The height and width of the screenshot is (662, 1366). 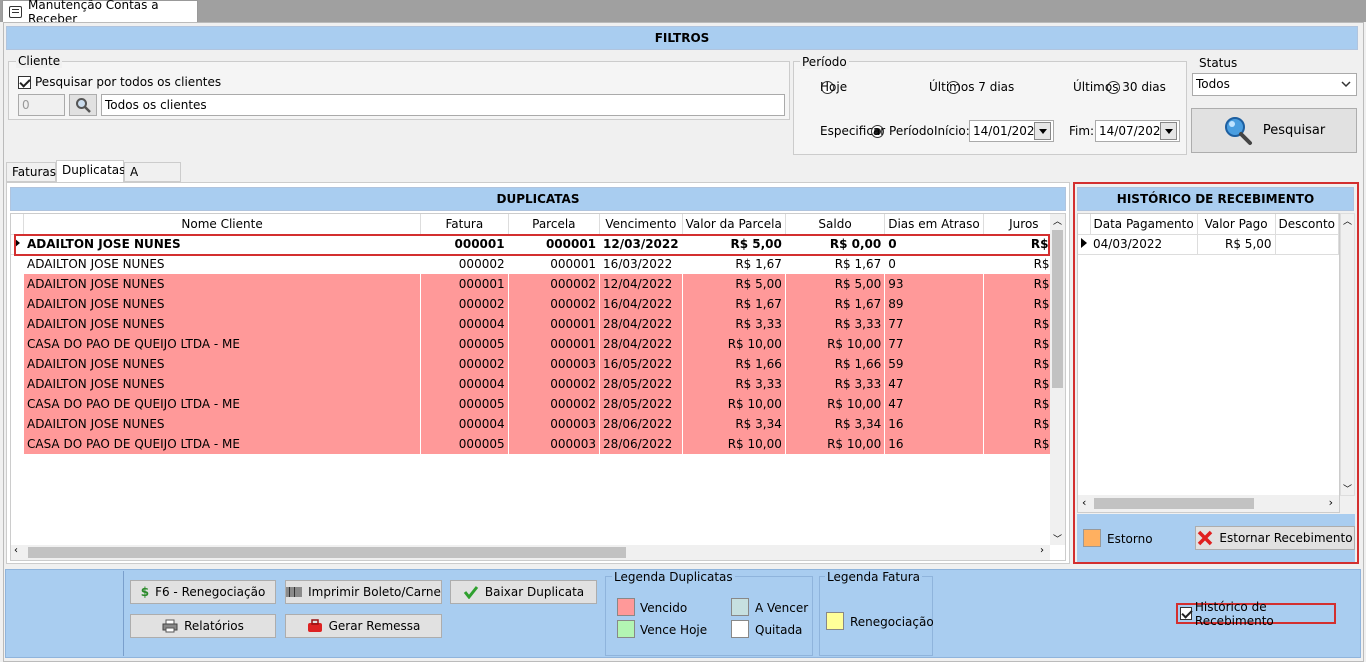 I want to click on imprimir-boleto-button: Imprimir Boleto/Carne, so click(x=363, y=592).